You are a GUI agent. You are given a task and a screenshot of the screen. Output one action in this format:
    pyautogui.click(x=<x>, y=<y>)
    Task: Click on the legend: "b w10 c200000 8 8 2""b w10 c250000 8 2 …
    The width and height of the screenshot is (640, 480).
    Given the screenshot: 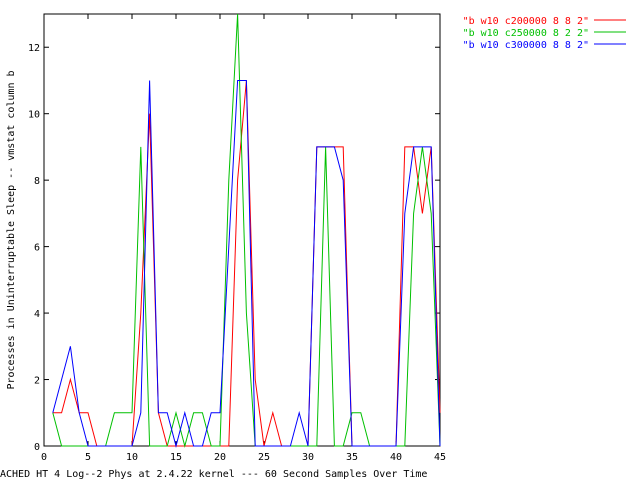 What is the action you would take?
    pyautogui.click(x=544, y=33)
    